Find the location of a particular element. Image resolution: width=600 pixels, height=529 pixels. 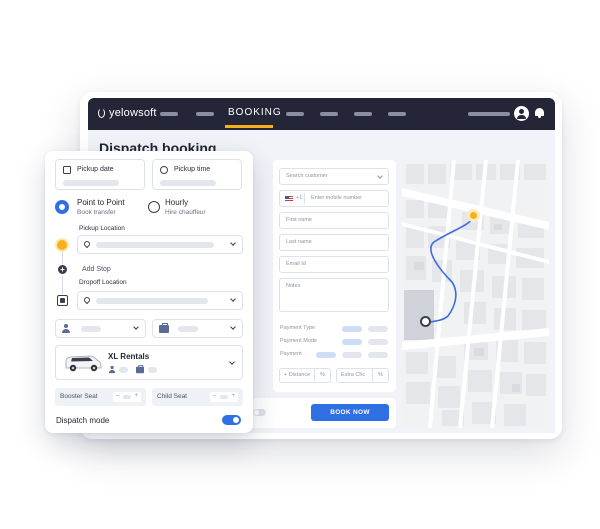

dropoff-map-marker is located at coordinates (425, 321).